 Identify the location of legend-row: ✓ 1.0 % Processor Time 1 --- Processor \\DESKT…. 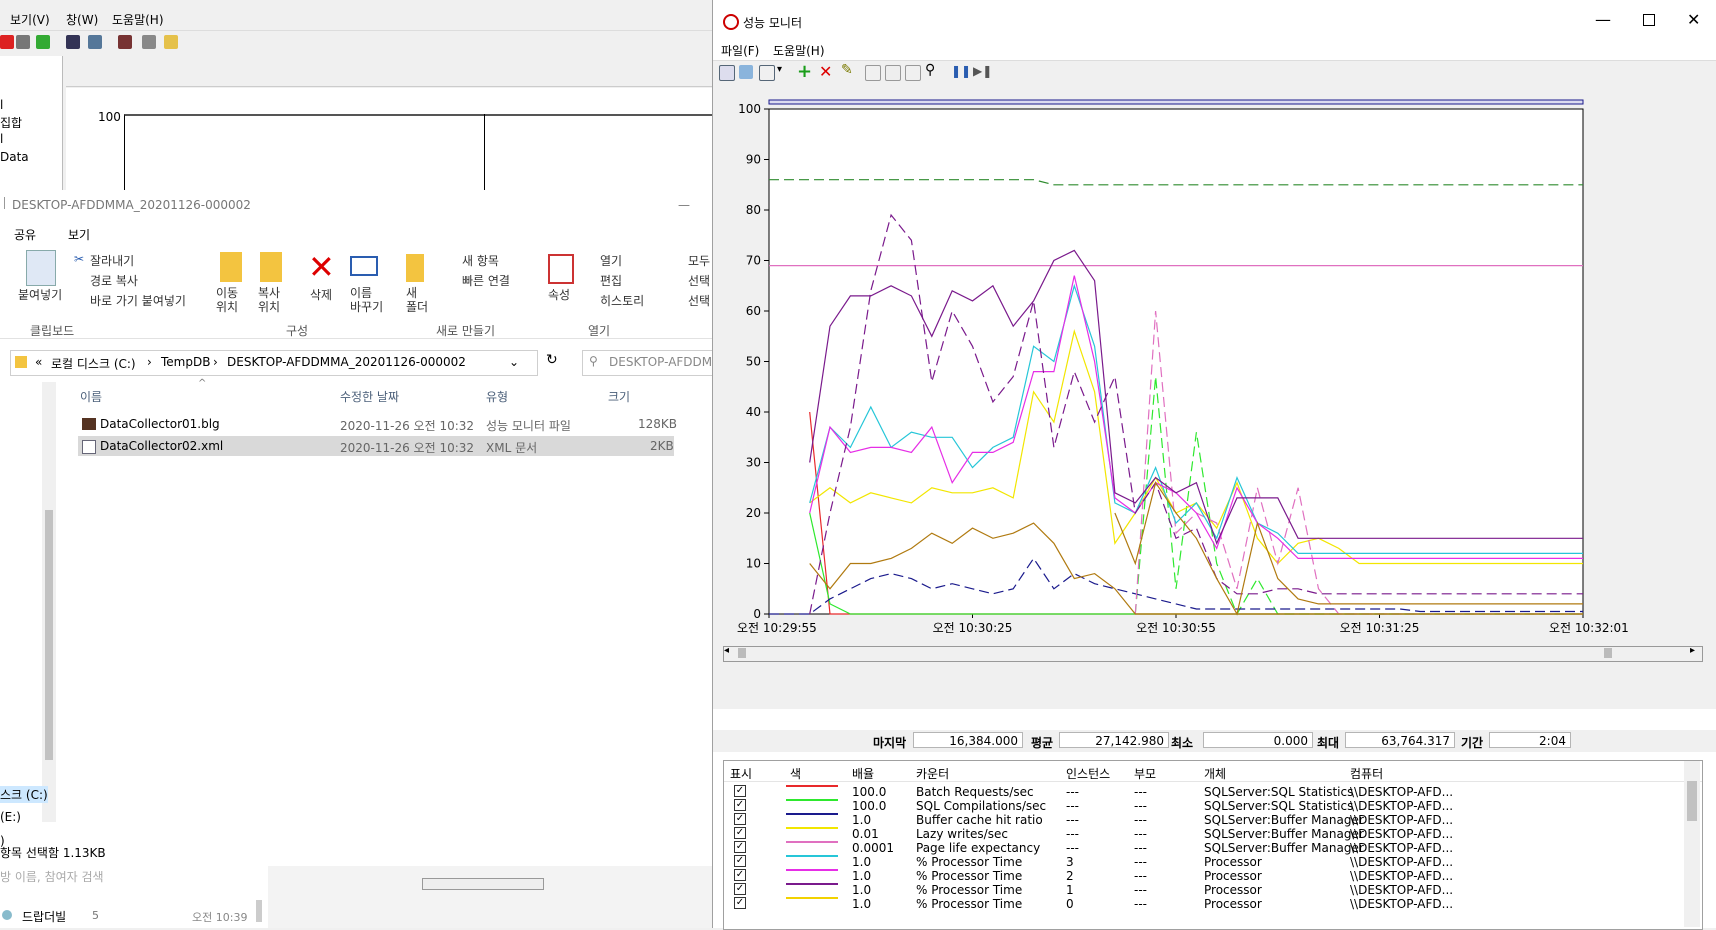
(1213, 890).